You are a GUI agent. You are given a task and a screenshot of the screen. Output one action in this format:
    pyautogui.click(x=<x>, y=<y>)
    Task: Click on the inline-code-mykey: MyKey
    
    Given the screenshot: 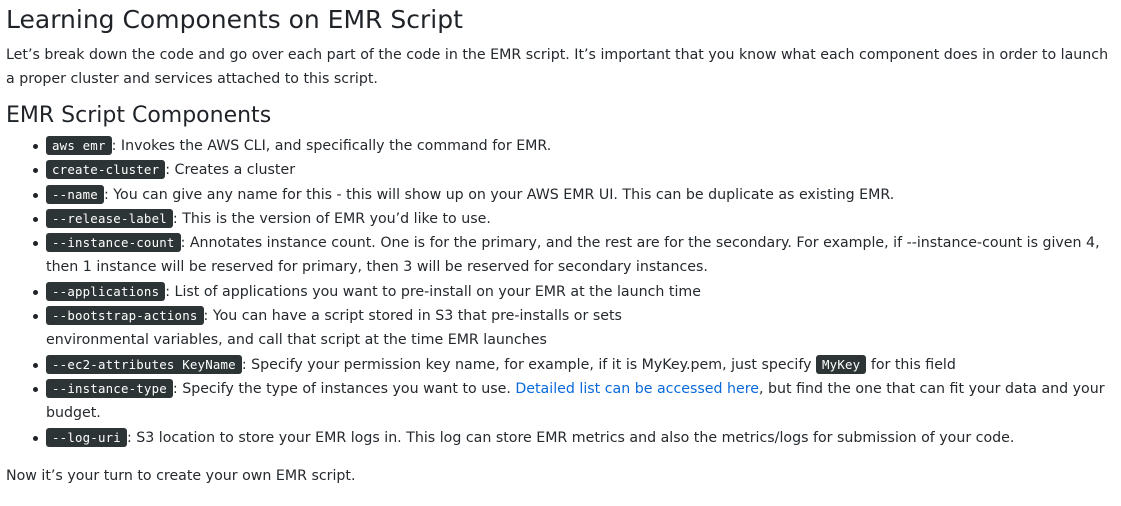 What is the action you would take?
    pyautogui.click(x=841, y=364)
    